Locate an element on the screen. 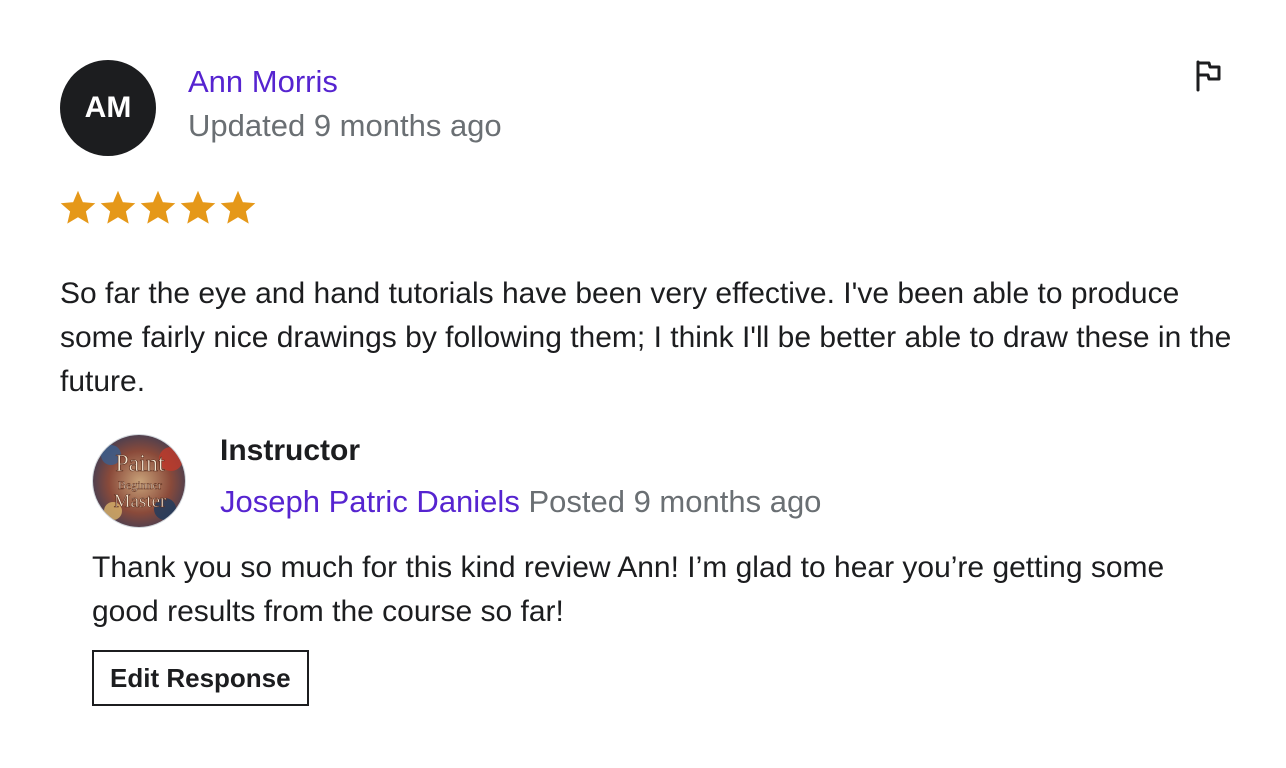 The width and height of the screenshot is (1286, 768). reviewer-name: Ann Morris is located at coordinates (263, 82).